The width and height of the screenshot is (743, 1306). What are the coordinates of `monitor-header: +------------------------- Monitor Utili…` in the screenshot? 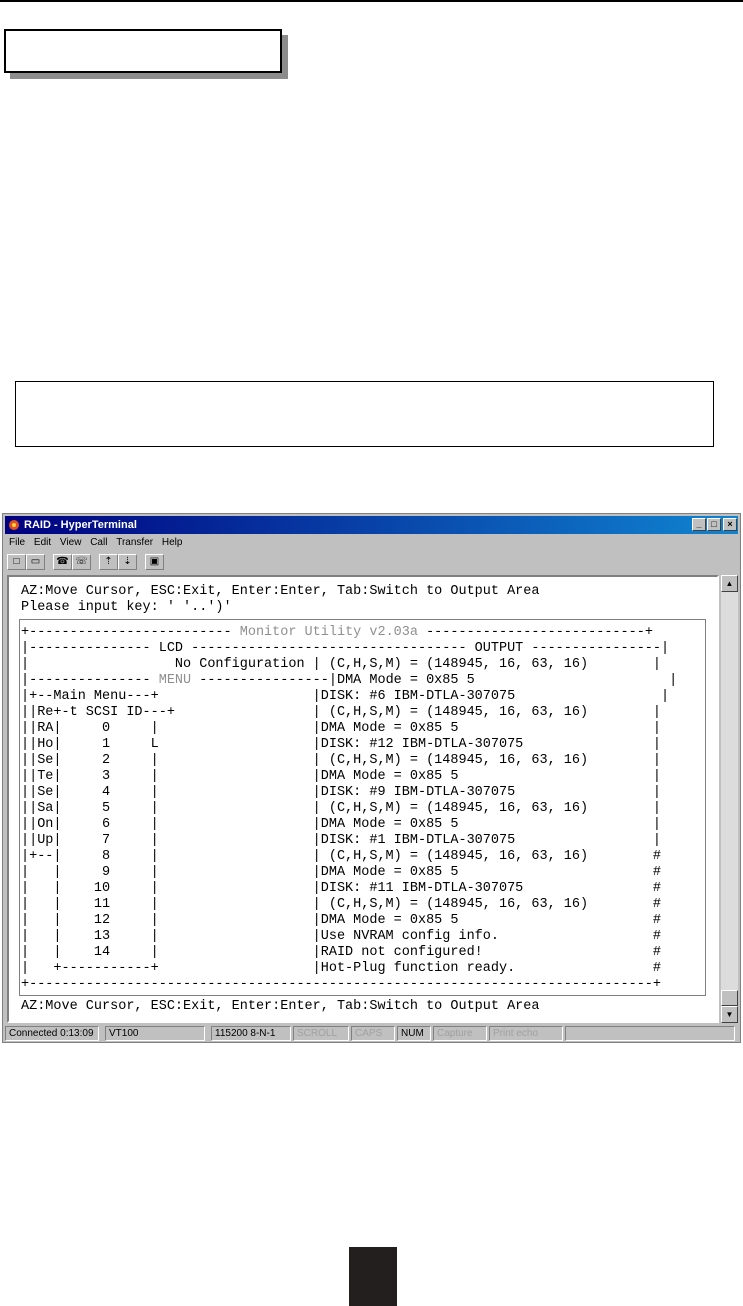 It's located at (337, 632).